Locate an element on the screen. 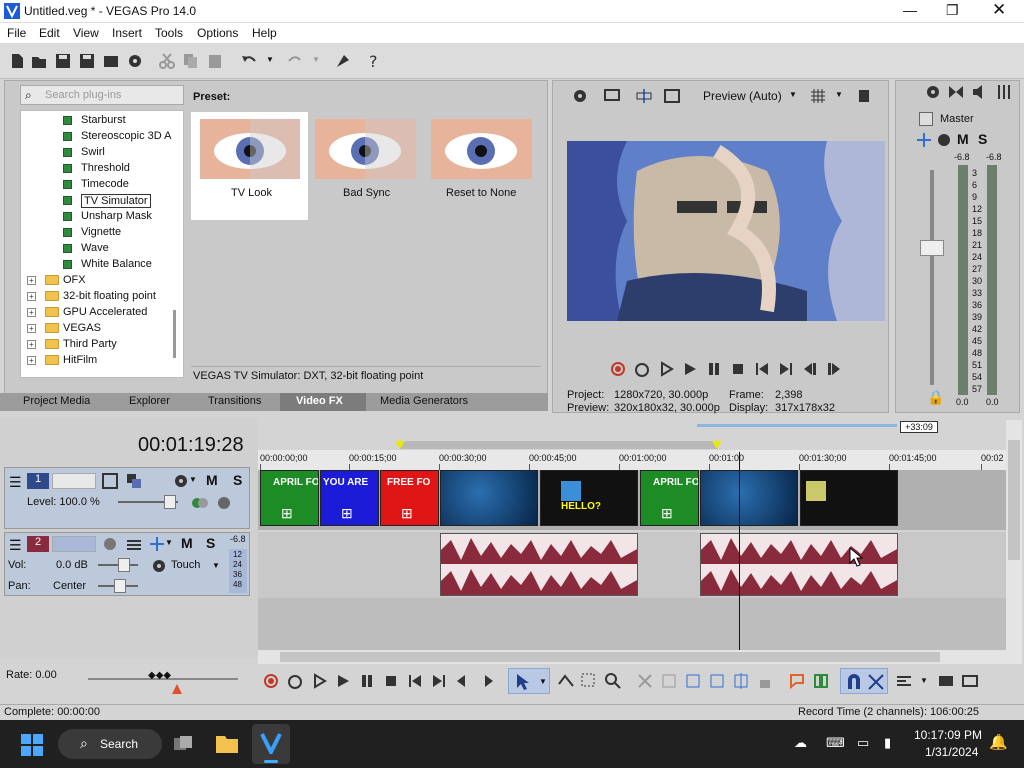 The width and height of the screenshot is (1024, 768). notification-bell-icon: 🔔 is located at coordinates (998, 742).